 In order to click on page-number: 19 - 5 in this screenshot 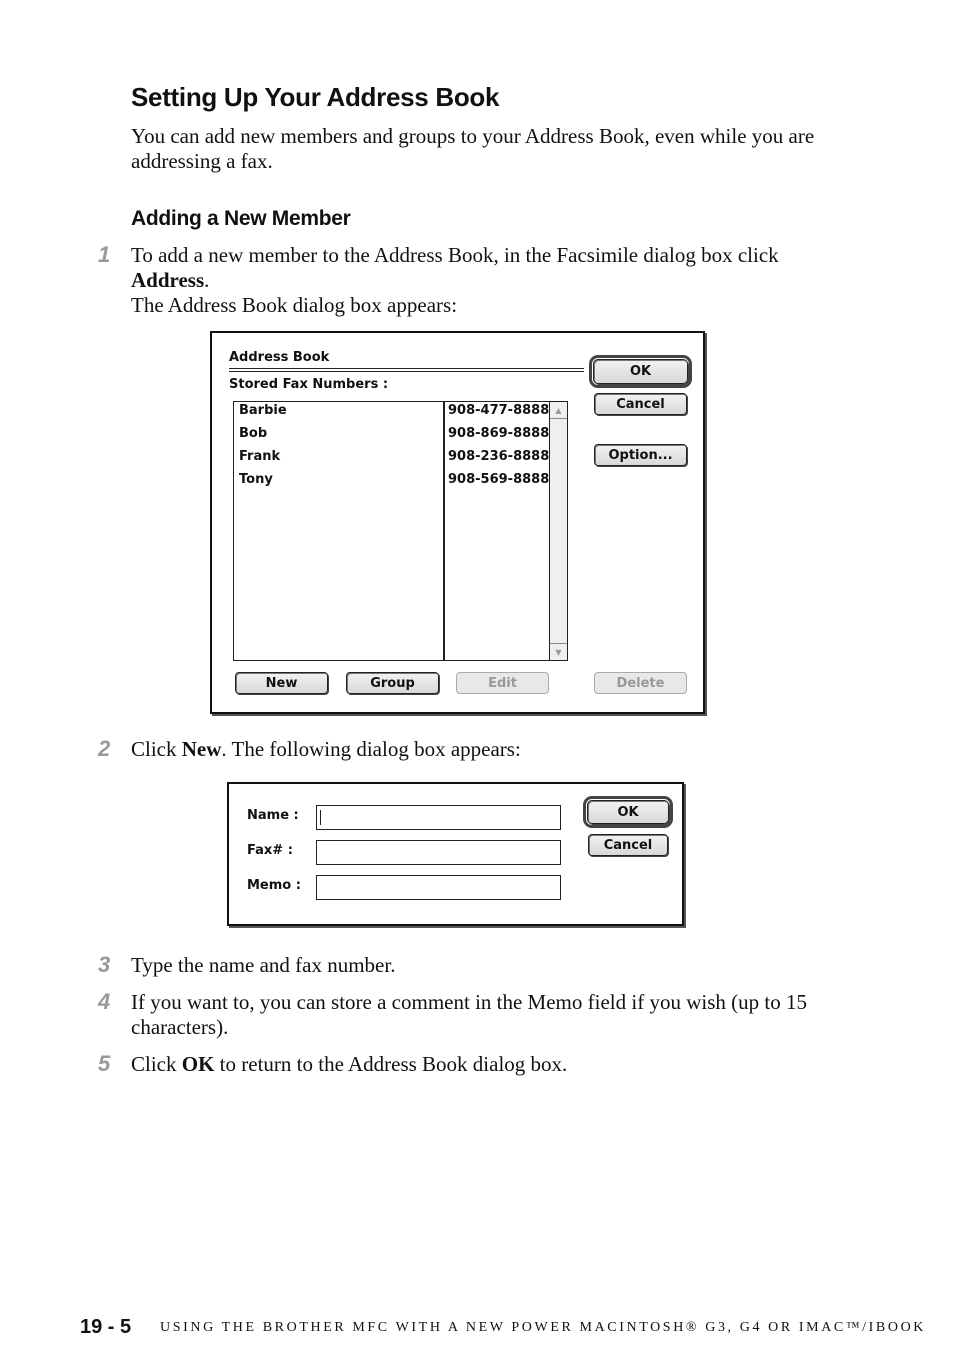, I will do `click(106, 1327)`.